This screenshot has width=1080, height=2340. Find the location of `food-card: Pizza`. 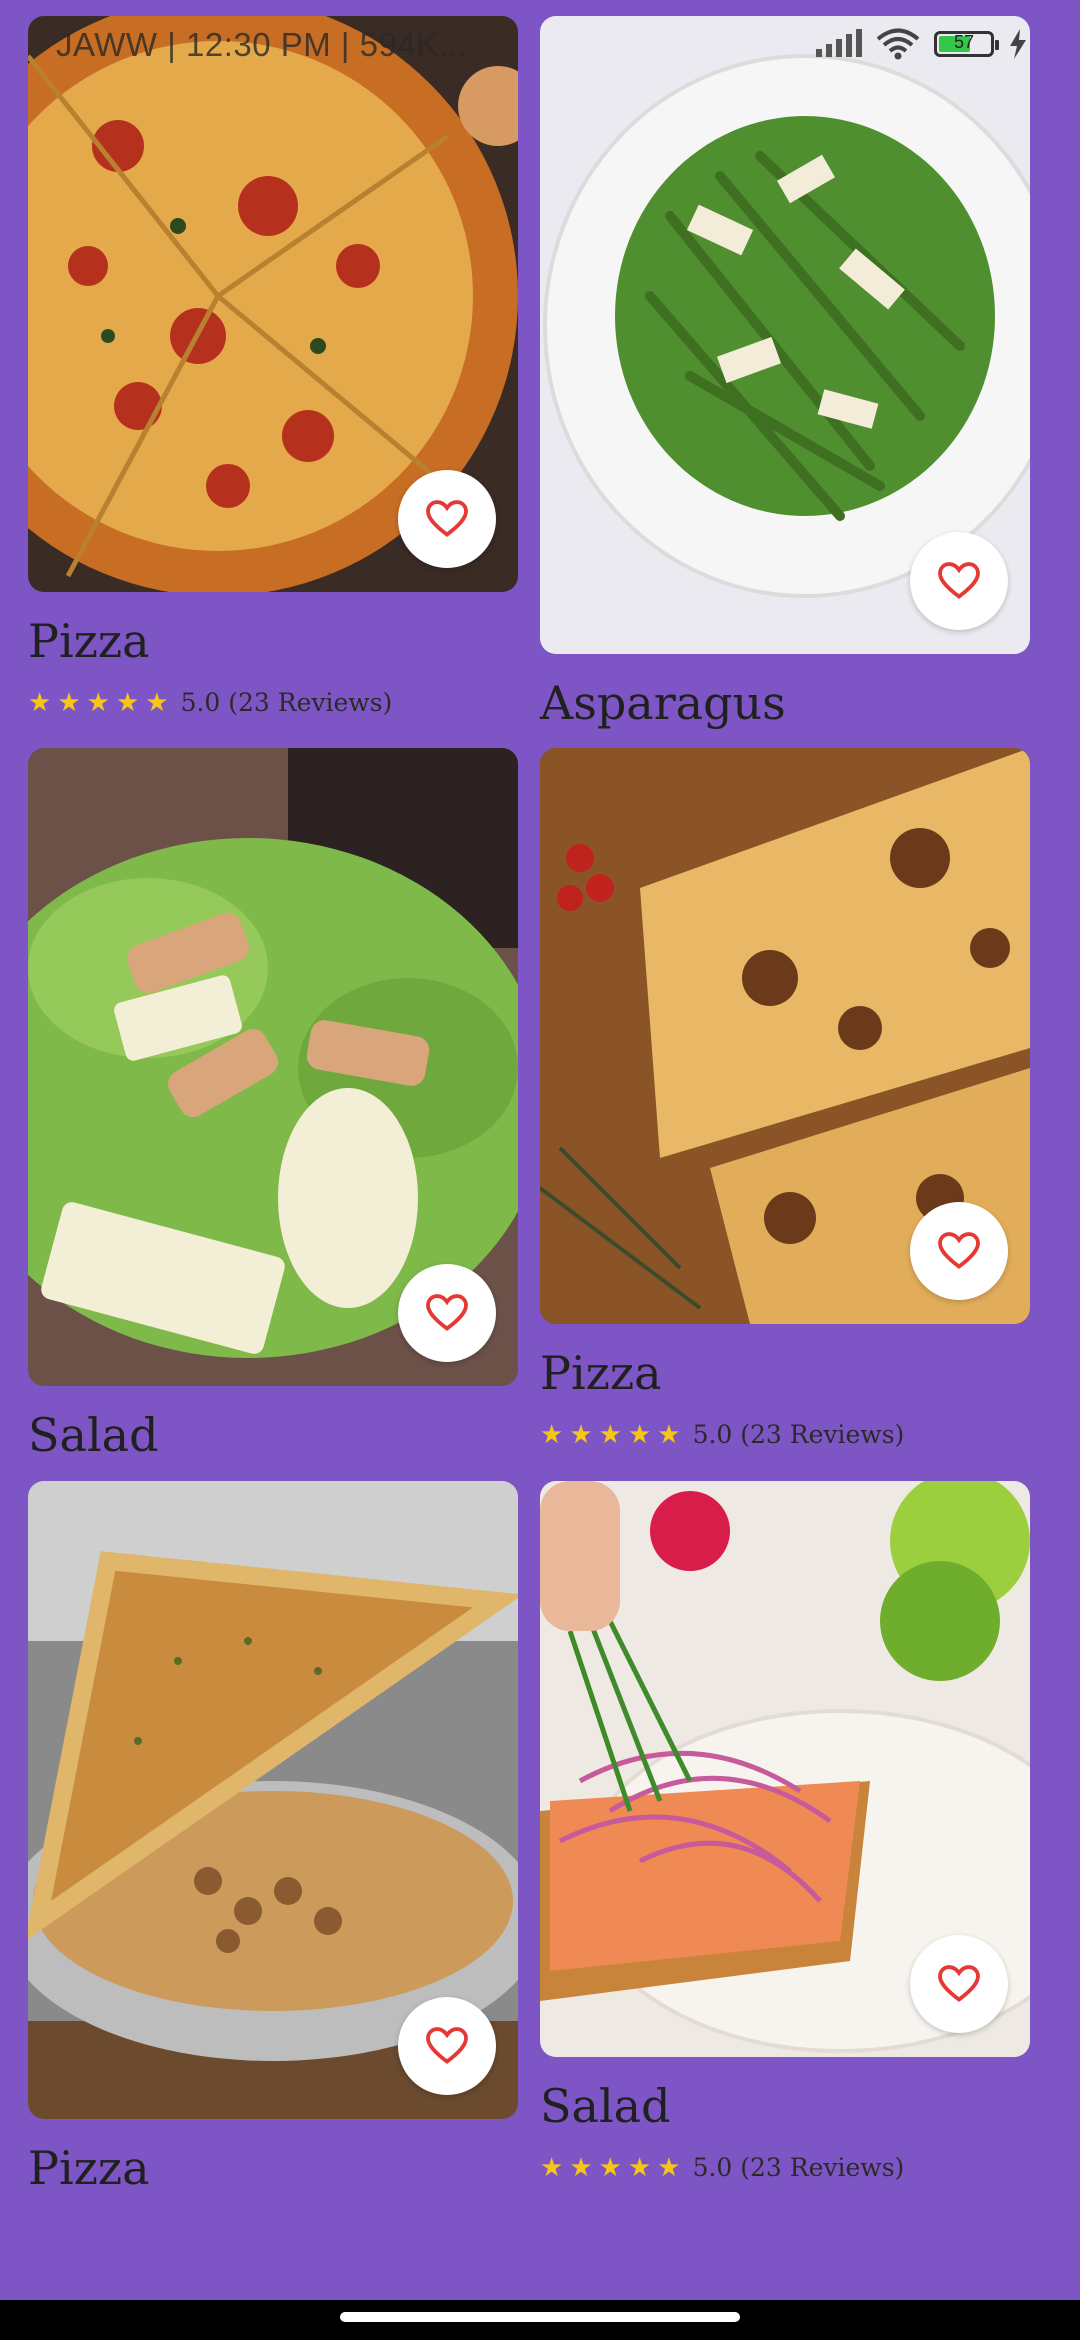

food-card: Pizza is located at coordinates (273, 1836).